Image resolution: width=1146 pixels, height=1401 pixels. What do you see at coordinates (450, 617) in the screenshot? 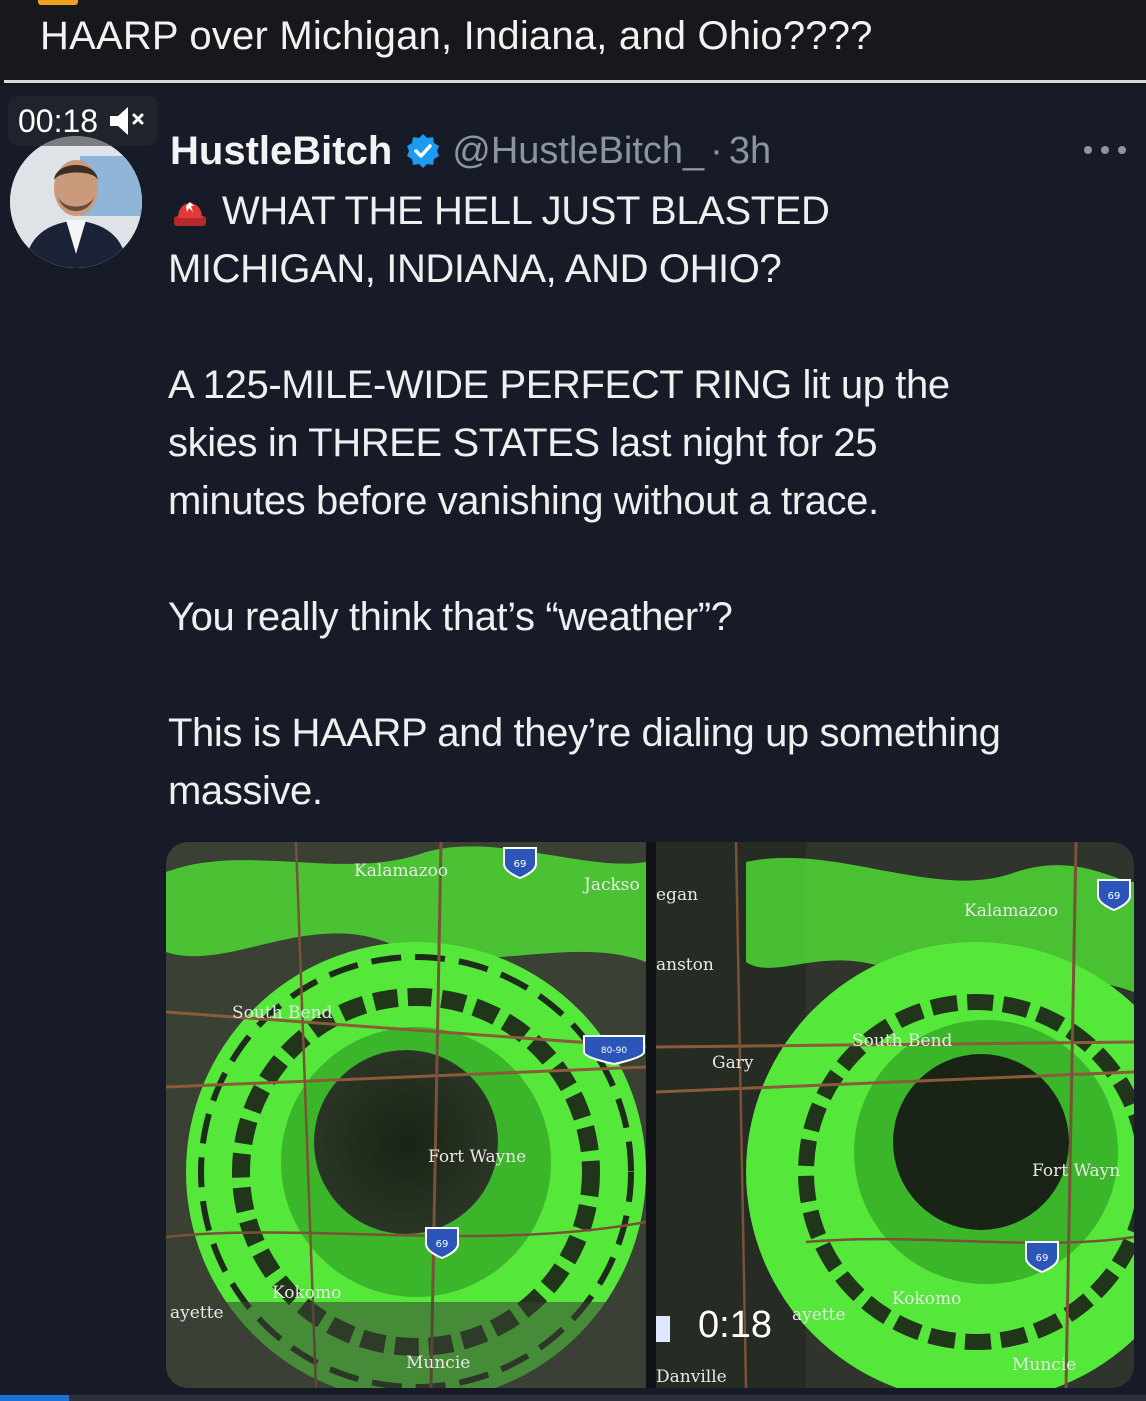
I see `tweet-paragraph-3: You really think that’s “weather”?` at bounding box center [450, 617].